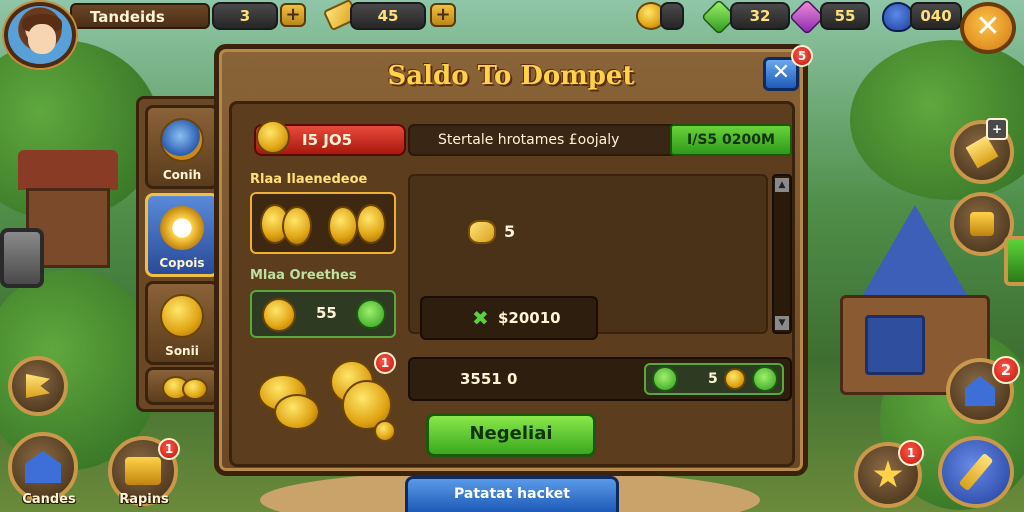  What do you see at coordinates (245, 16) in the screenshot?
I see `resource-1-value: 3` at bounding box center [245, 16].